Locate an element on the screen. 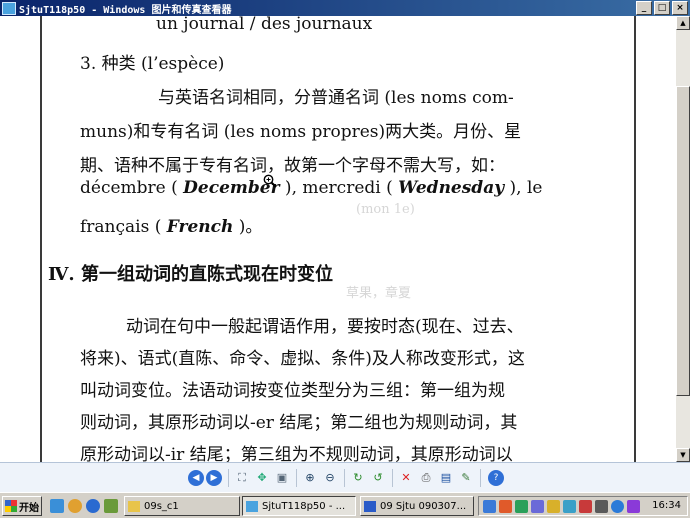 This screenshot has height=518, width=690. quick-launch-ie-icon is located at coordinates (93, 506).